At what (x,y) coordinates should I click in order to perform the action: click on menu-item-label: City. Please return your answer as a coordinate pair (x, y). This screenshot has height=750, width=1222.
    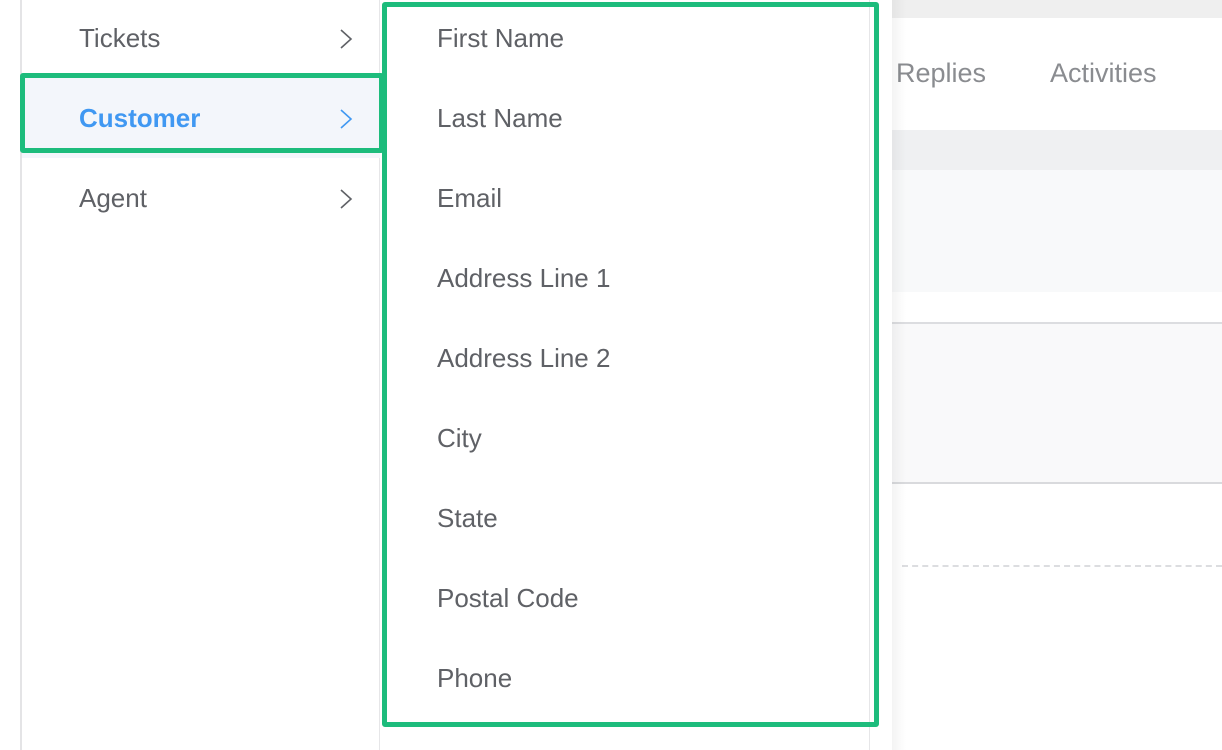
    Looking at the image, I should click on (459, 437).